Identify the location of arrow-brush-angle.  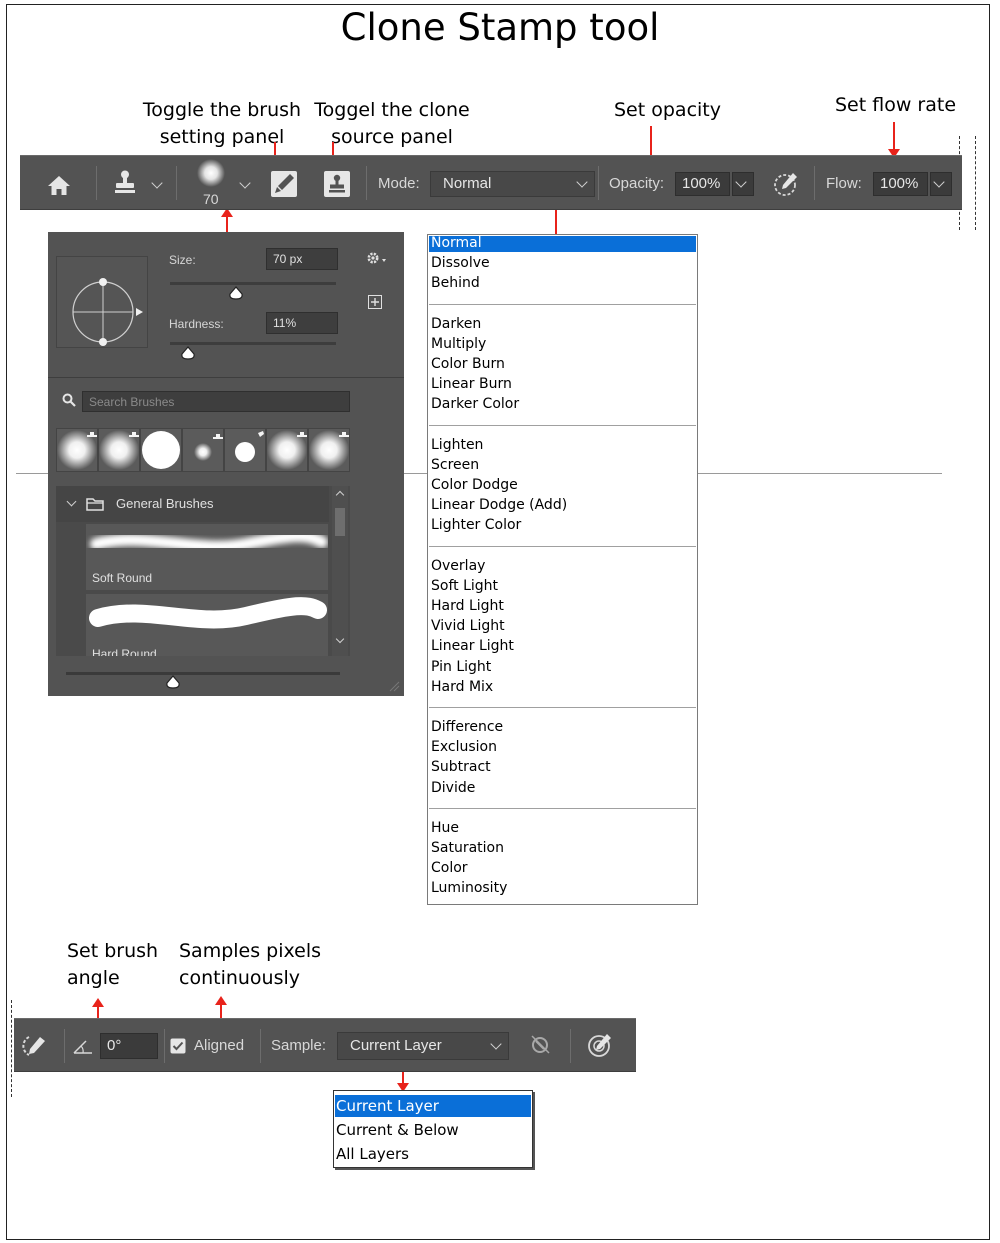
(98, 1008).